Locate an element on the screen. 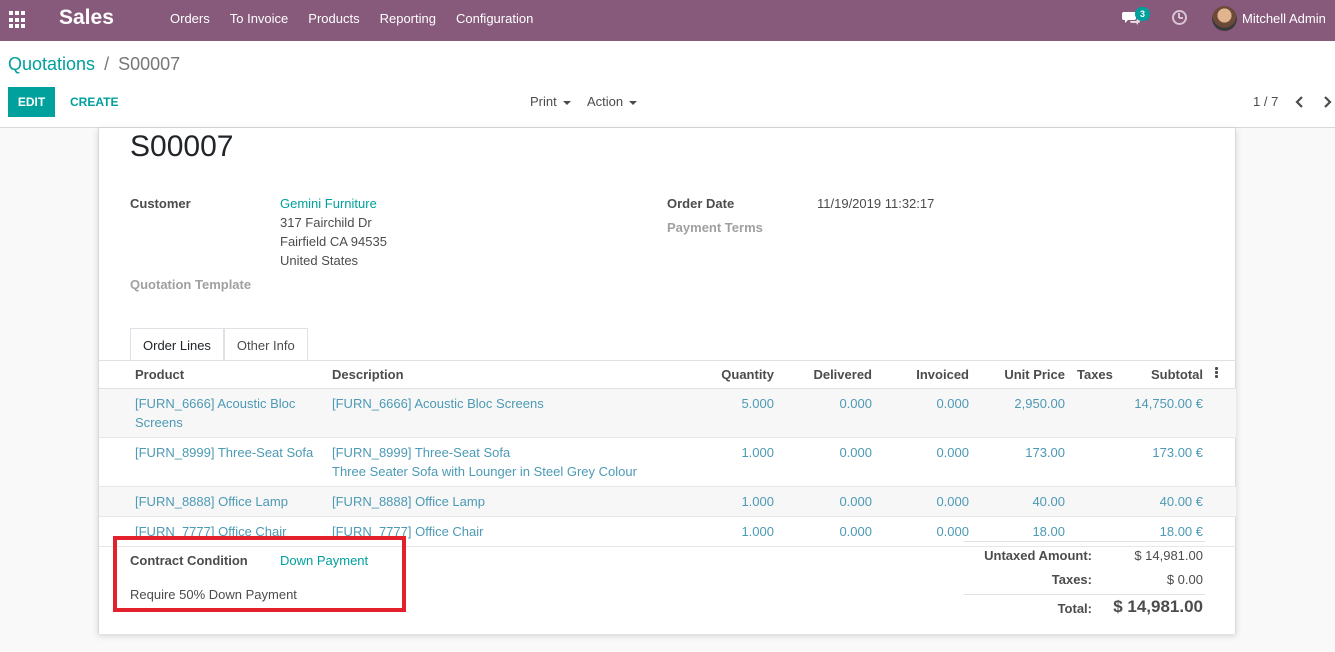 Image resolution: width=1335 pixels, height=652 pixels. action-dropdown: Action is located at coordinates (612, 102).